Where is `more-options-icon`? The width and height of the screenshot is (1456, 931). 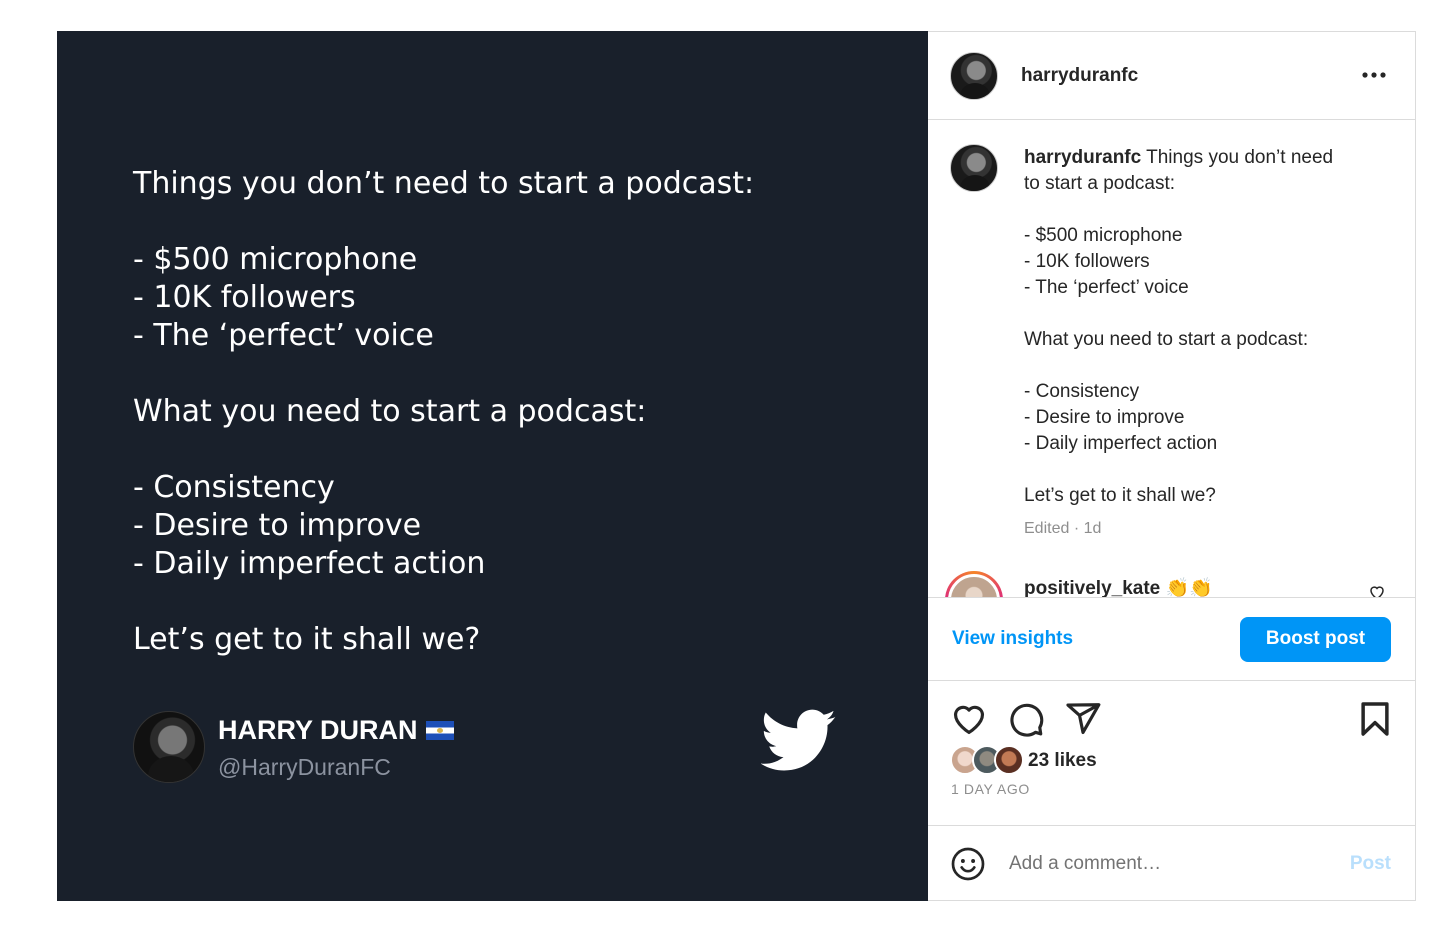
more-options-icon is located at coordinates (1374, 75).